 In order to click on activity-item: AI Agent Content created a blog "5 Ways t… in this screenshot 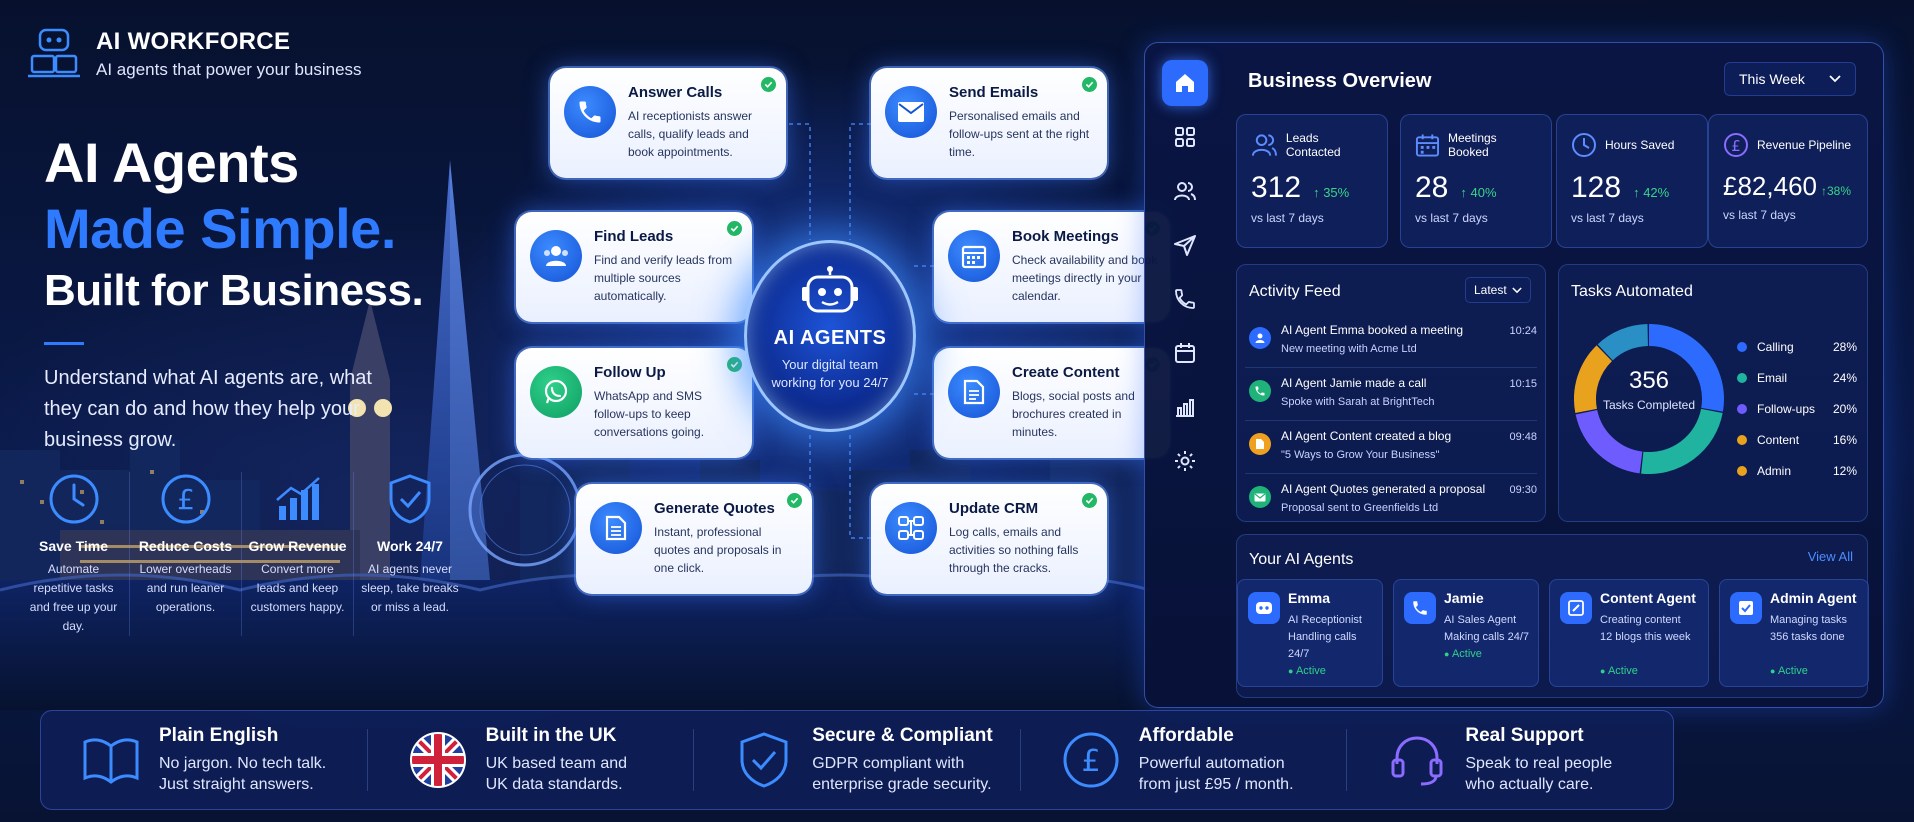, I will do `click(1391, 447)`.